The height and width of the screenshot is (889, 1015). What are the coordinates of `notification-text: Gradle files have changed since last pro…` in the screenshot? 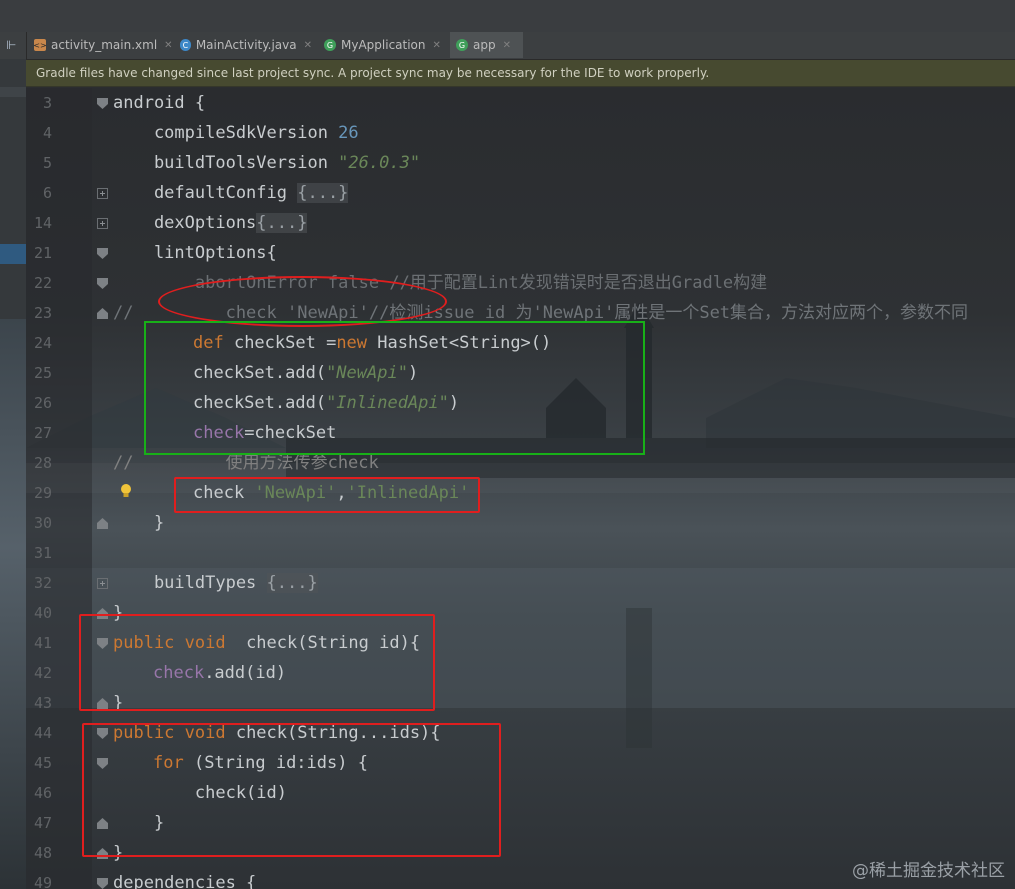 It's located at (373, 73).